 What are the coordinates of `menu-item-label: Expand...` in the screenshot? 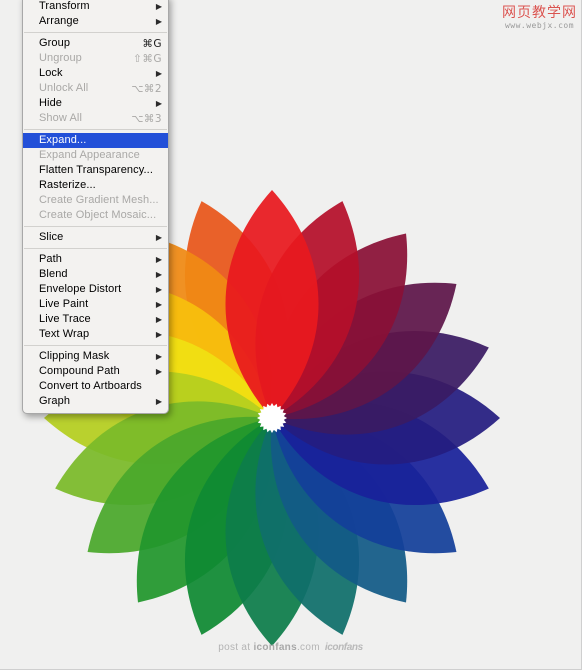 It's located at (63, 140).